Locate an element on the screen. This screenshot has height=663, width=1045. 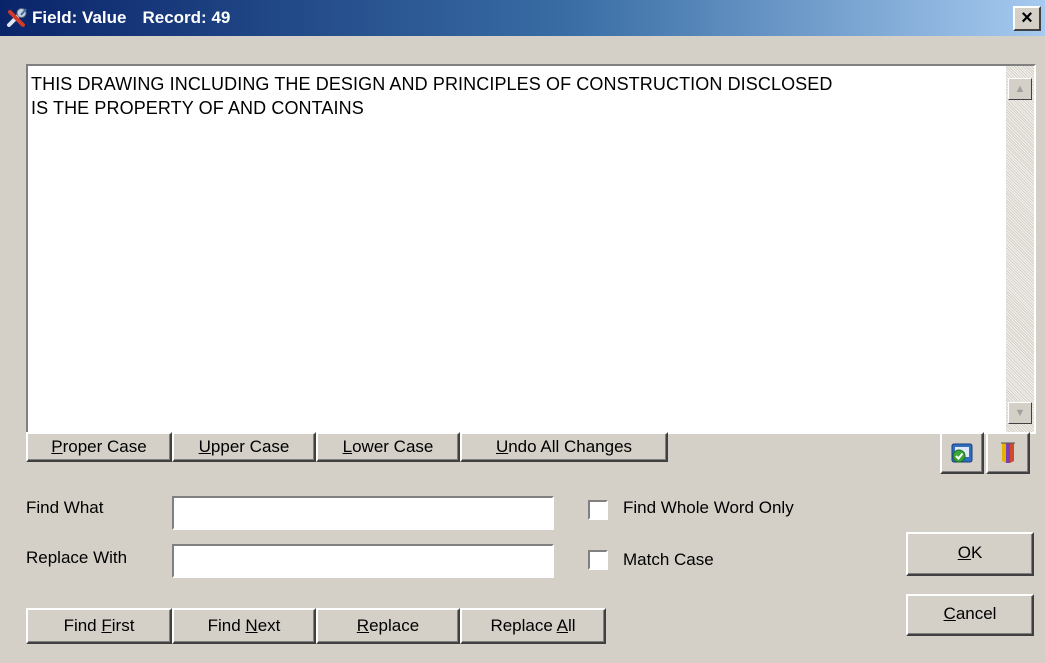
spellcheck-button is located at coordinates (962, 453).